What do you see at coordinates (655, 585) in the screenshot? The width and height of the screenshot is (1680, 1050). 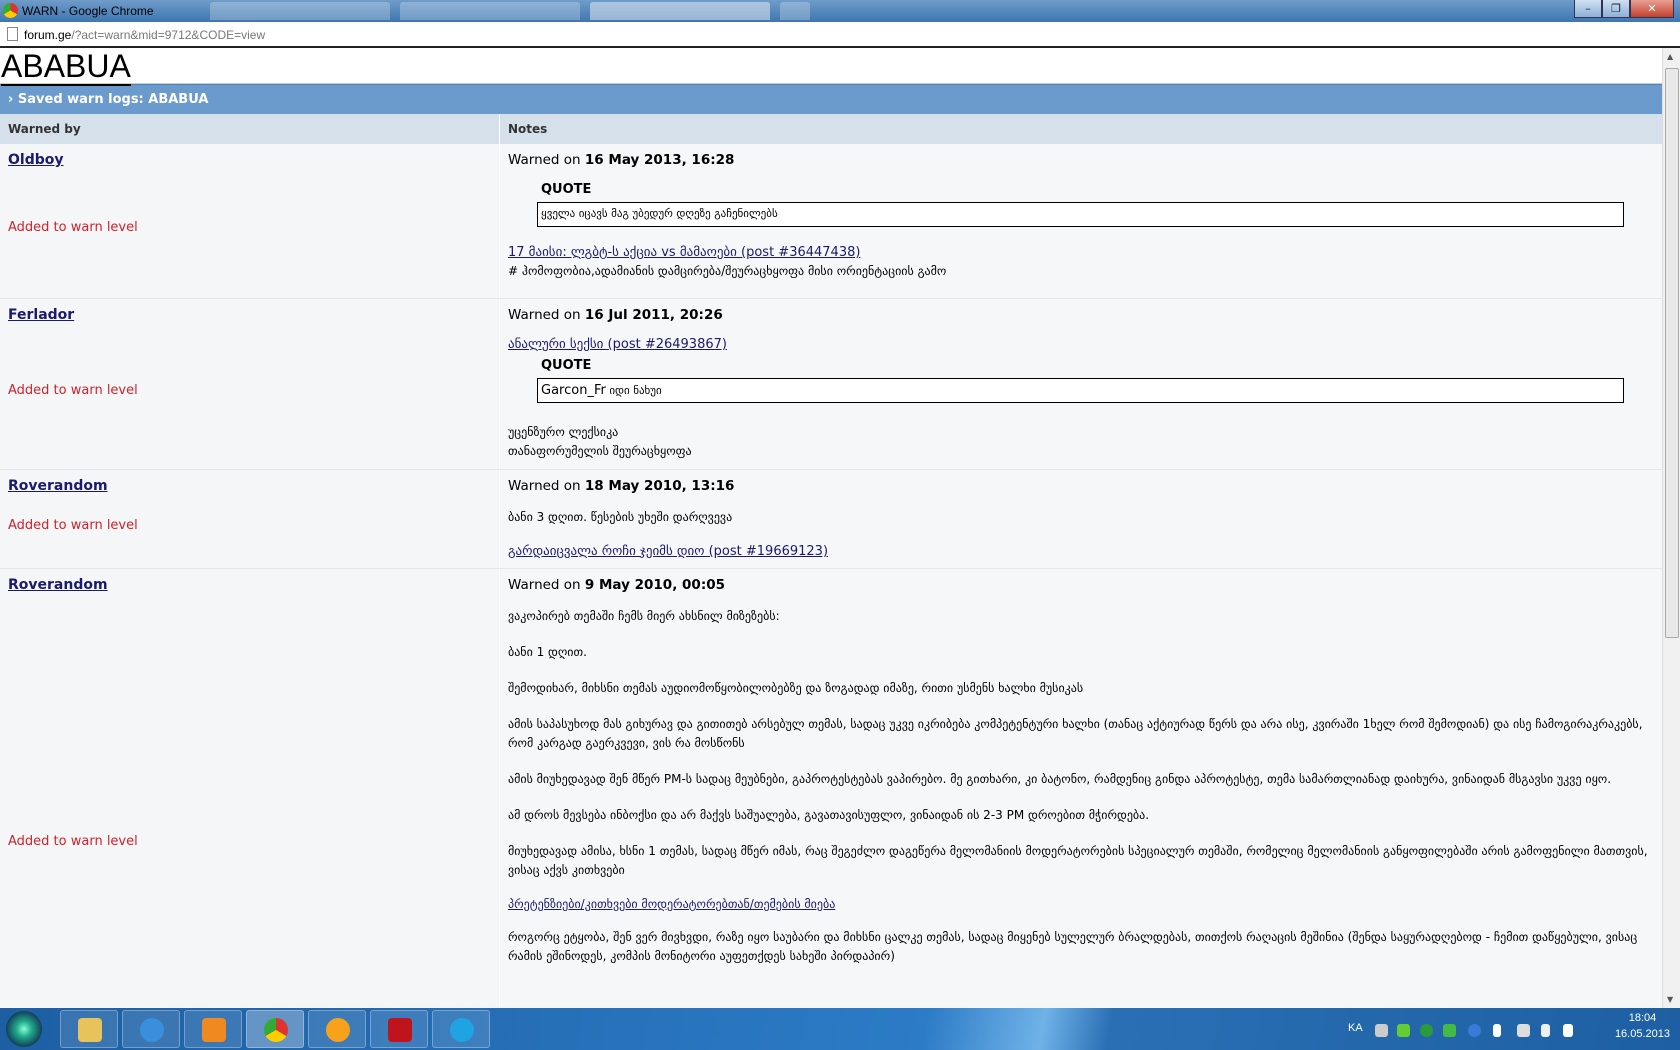 I see `date-value: 9 May 2010, 00:05` at bounding box center [655, 585].